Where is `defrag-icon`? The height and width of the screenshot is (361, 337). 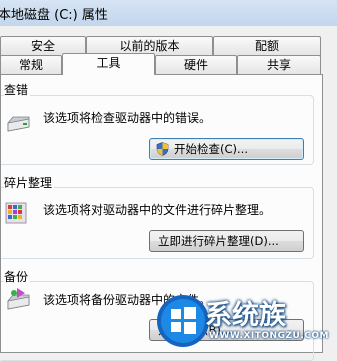
defrag-icon is located at coordinates (16, 213).